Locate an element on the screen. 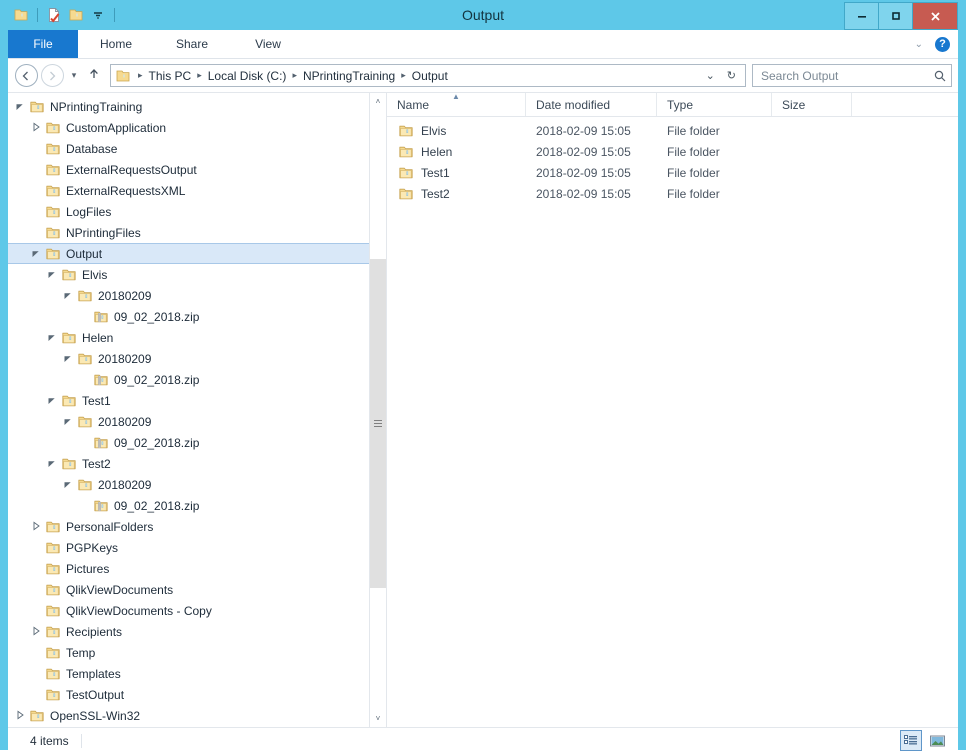 The width and height of the screenshot is (966, 754). search-box: Search Output is located at coordinates (852, 75).